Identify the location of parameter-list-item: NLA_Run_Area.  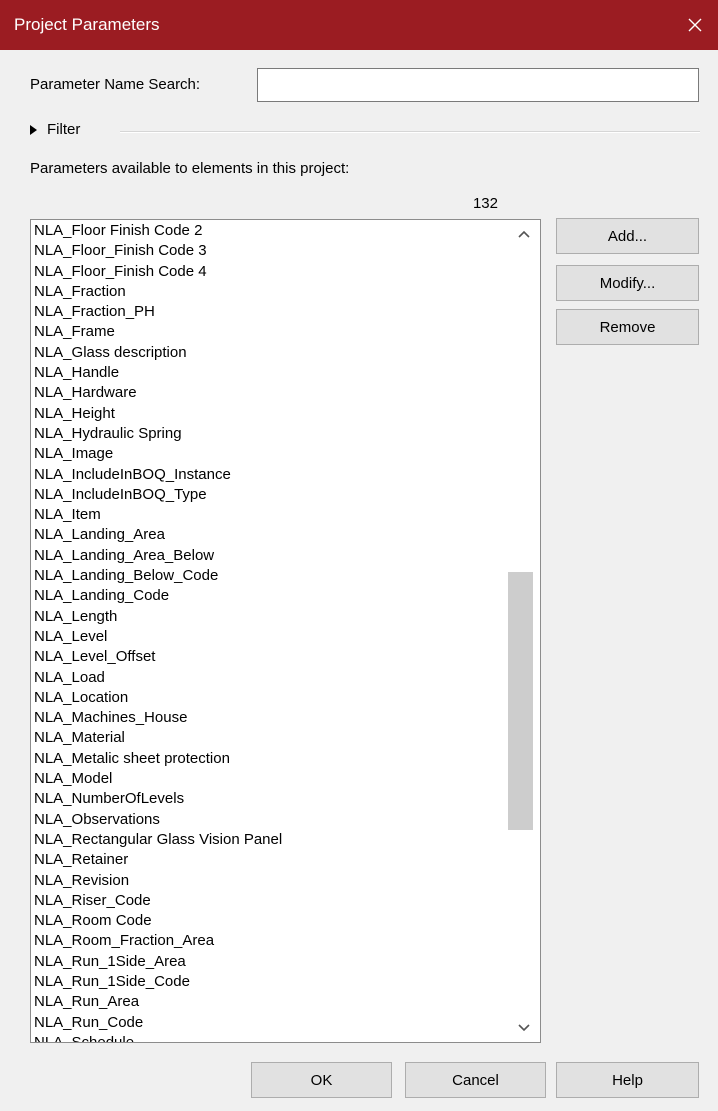
(272, 1002).